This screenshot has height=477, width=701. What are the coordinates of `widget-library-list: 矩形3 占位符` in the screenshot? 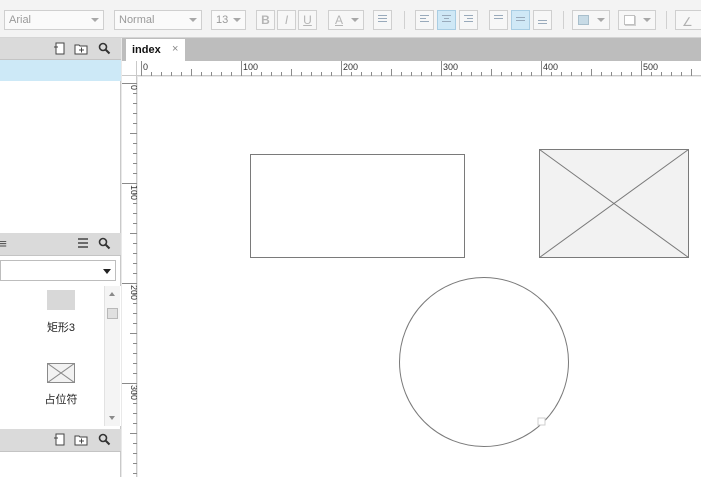 It's located at (60, 356).